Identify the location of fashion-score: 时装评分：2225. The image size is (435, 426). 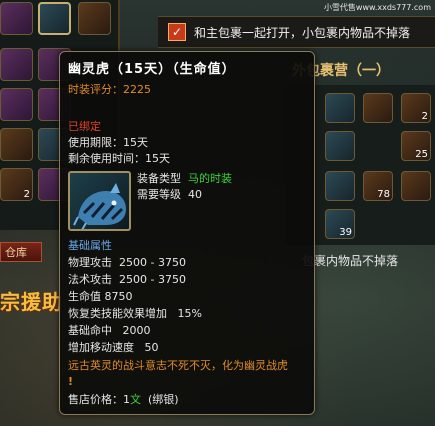
(109, 90).